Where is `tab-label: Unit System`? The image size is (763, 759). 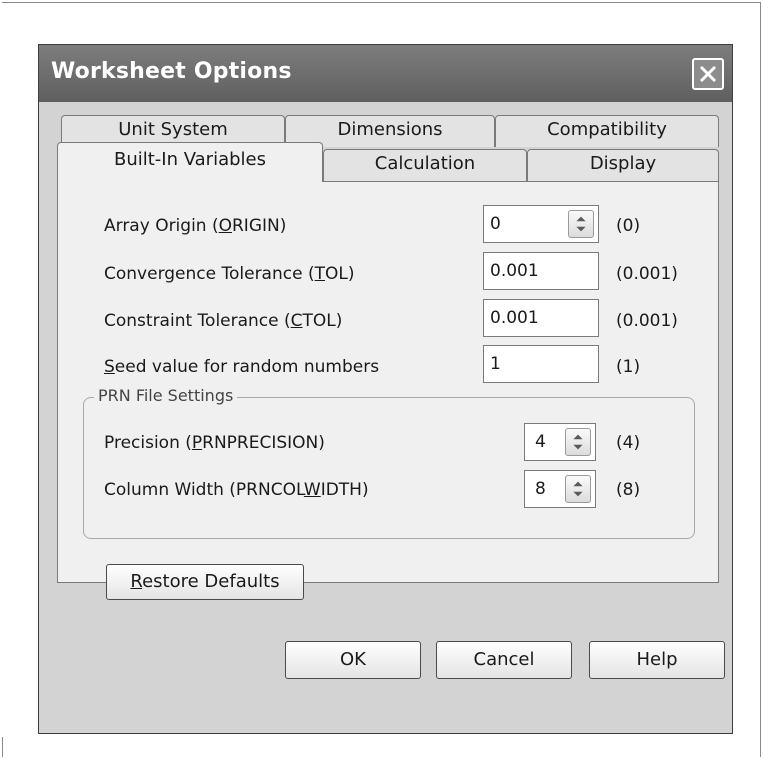 tab-label: Unit System is located at coordinates (173, 129).